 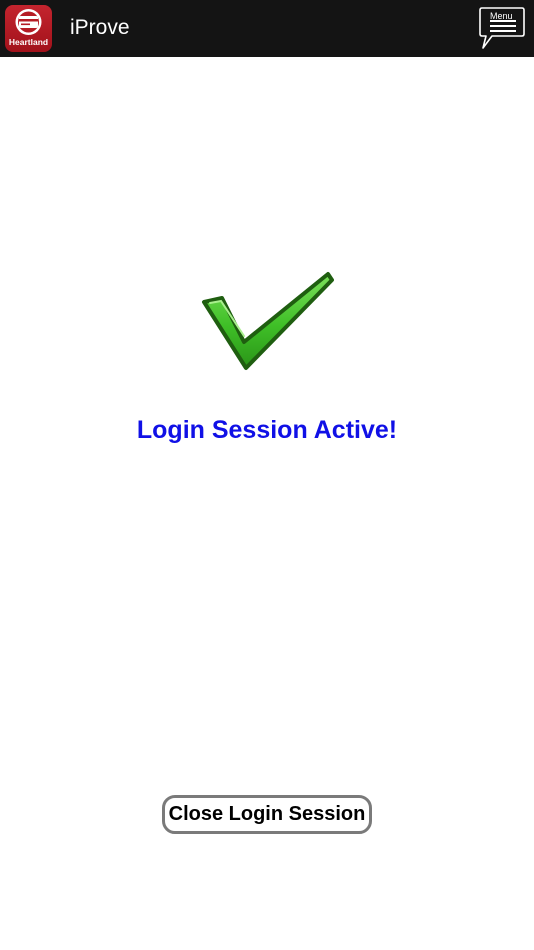 What do you see at coordinates (268, 321) in the screenshot?
I see `checkmark-icon` at bounding box center [268, 321].